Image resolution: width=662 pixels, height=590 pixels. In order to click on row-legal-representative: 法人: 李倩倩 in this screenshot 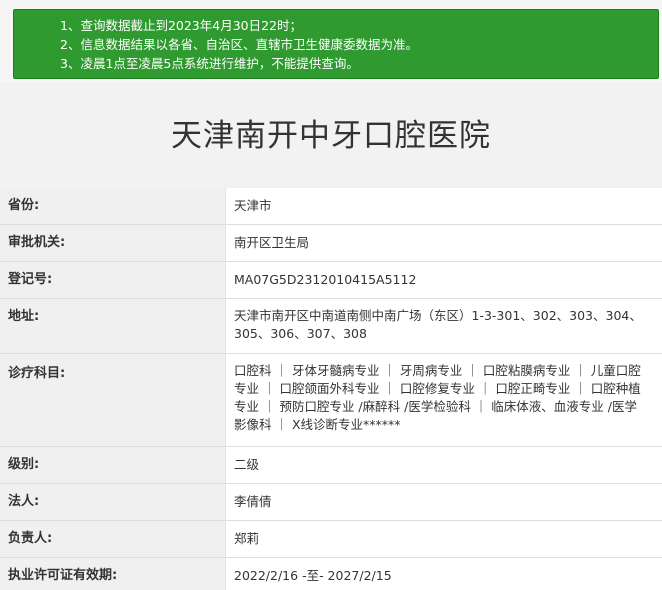, I will do `click(331, 502)`.